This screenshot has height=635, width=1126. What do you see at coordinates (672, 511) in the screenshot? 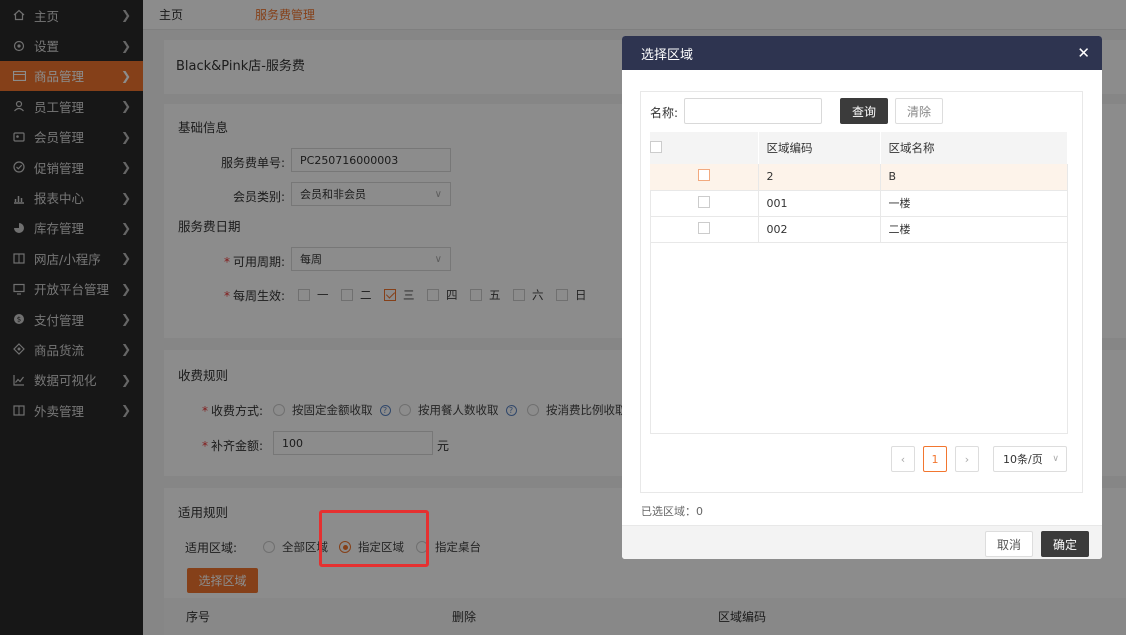
I see `selected-count: 已选区域：0` at bounding box center [672, 511].